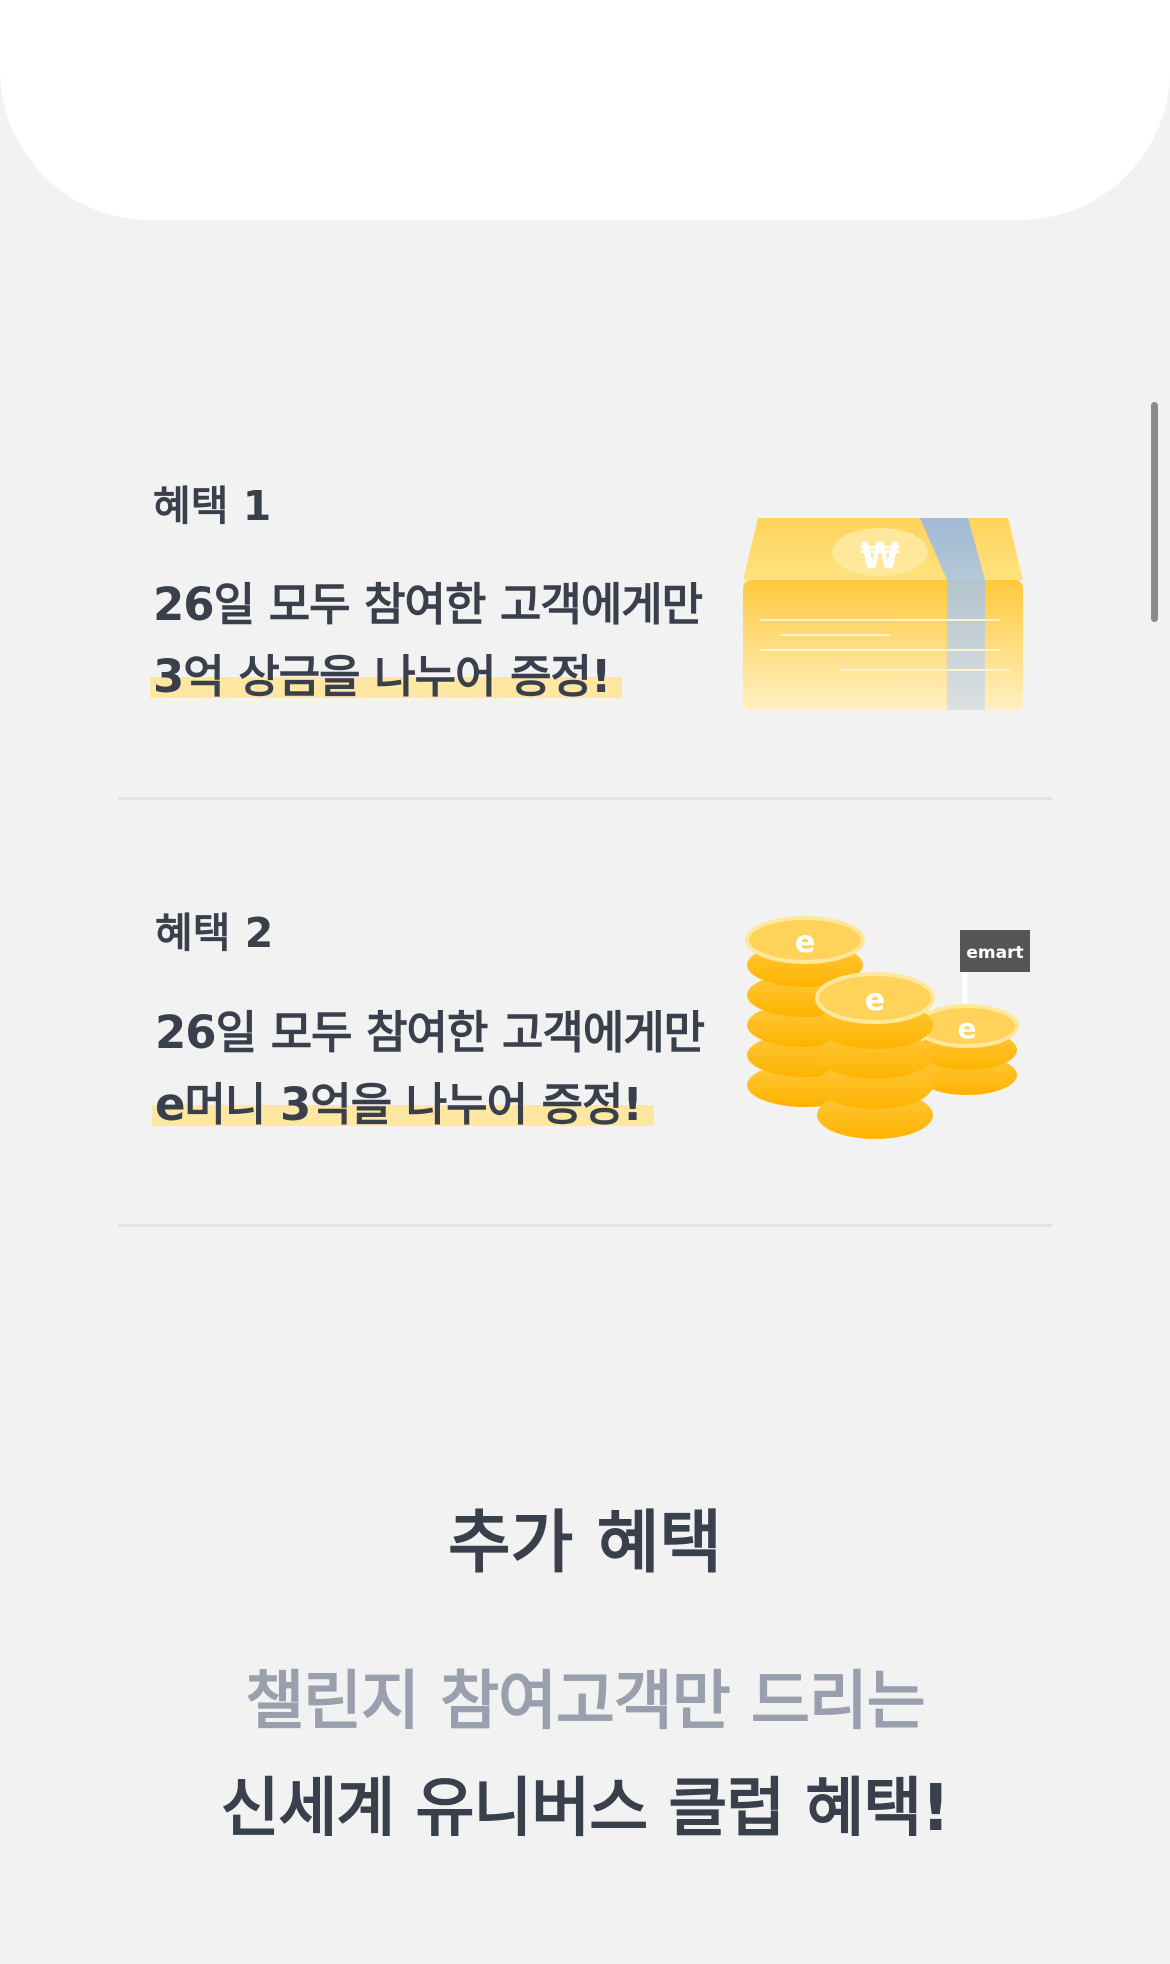 The height and width of the screenshot is (1964, 1170). What do you see at coordinates (585, 110) in the screenshot?
I see `top-card` at bounding box center [585, 110].